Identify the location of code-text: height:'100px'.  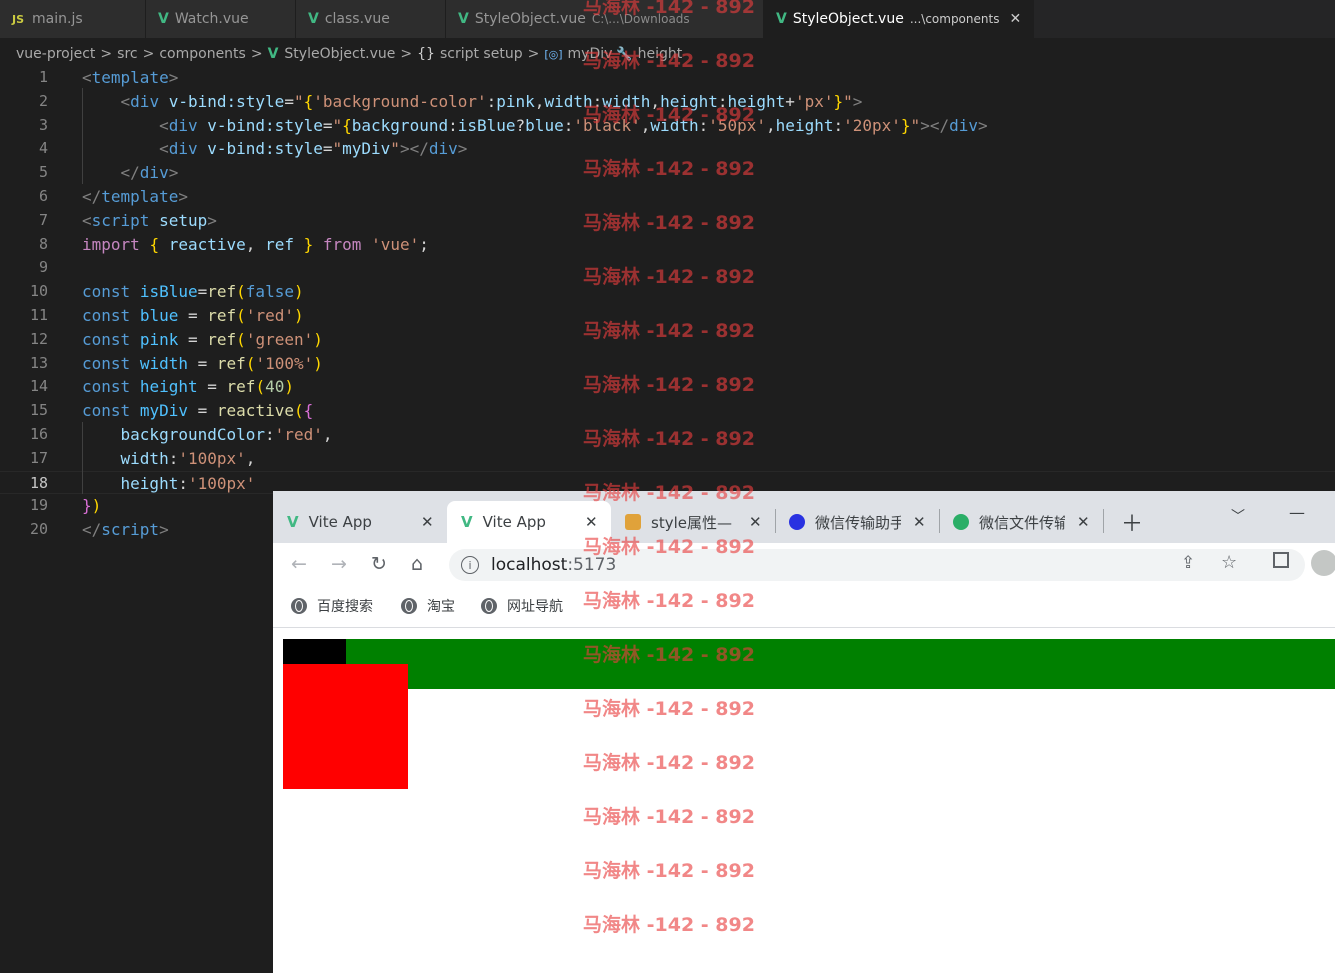
(188, 483).